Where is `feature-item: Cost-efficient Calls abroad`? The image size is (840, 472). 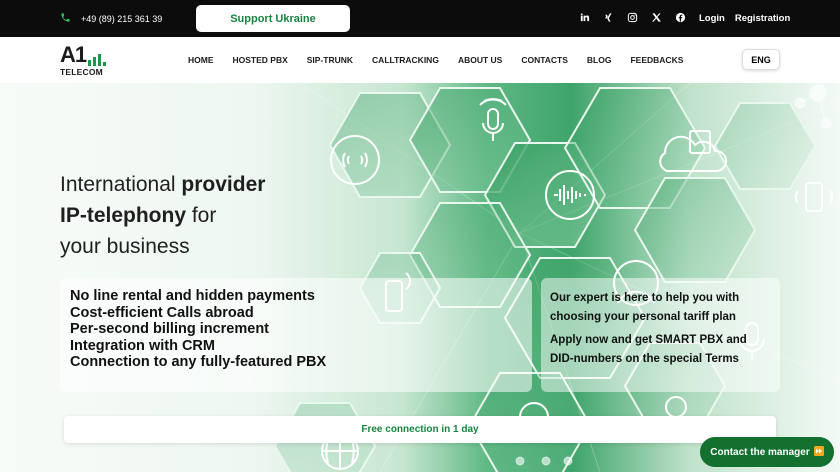
feature-item: Cost-efficient Calls abroad is located at coordinates (162, 312).